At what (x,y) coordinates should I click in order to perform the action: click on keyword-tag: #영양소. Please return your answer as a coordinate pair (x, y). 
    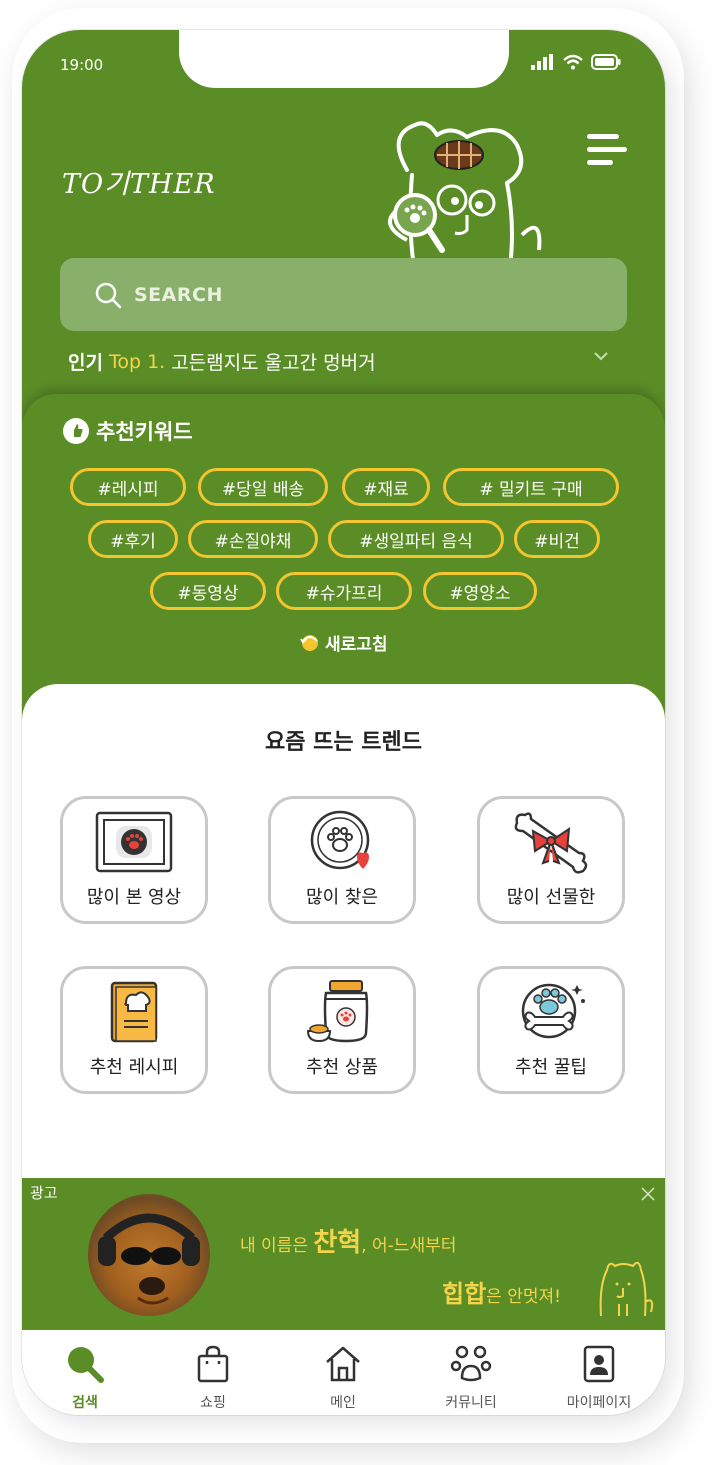
    Looking at the image, I should click on (480, 591).